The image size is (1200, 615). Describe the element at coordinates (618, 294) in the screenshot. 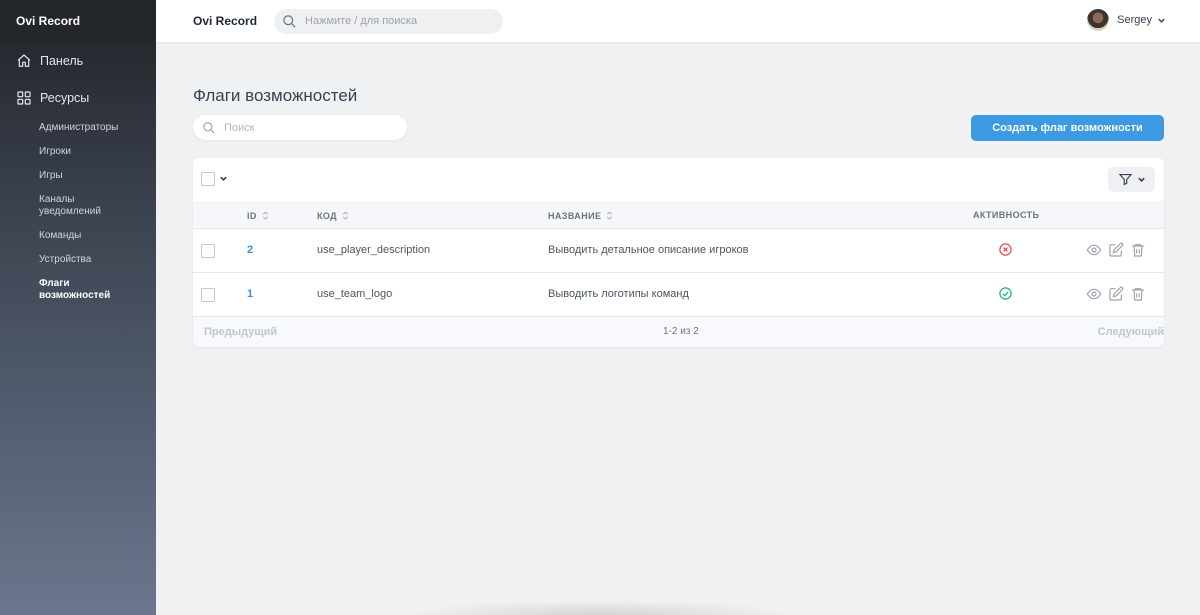

I see `row-title: Выводить логотипы команд` at that location.